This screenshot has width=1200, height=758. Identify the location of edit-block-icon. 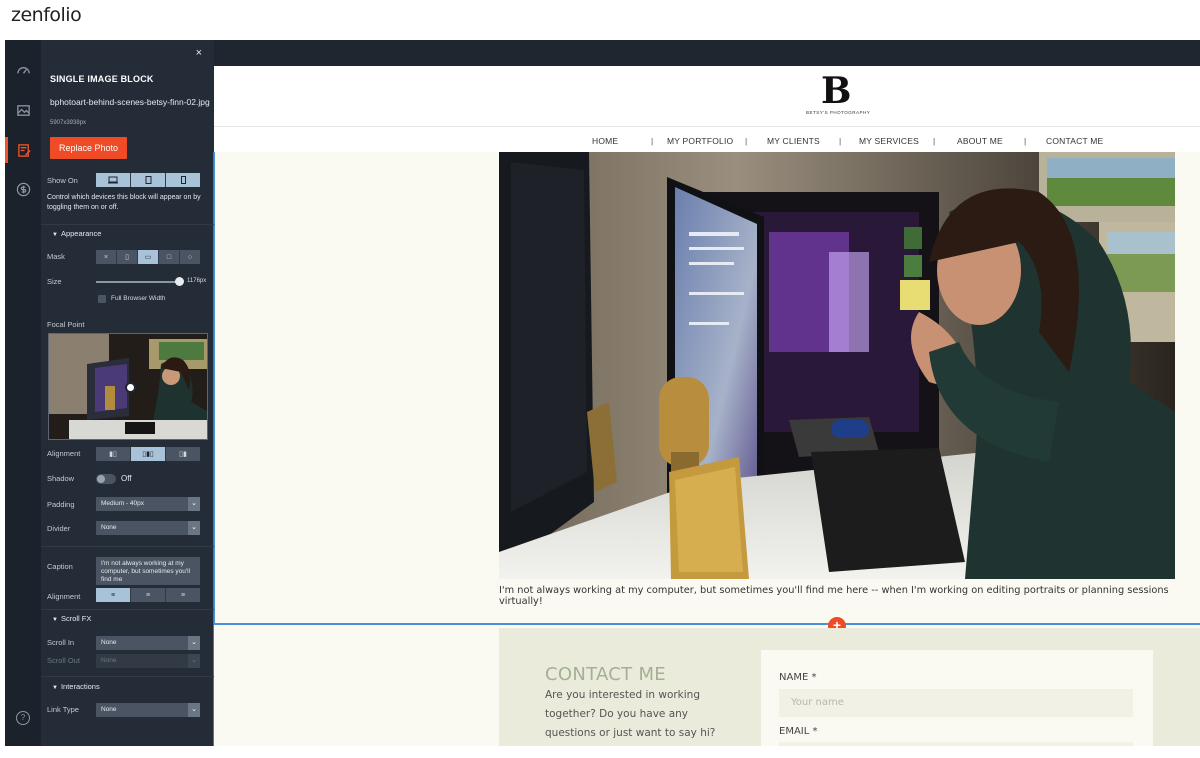
(23, 150).